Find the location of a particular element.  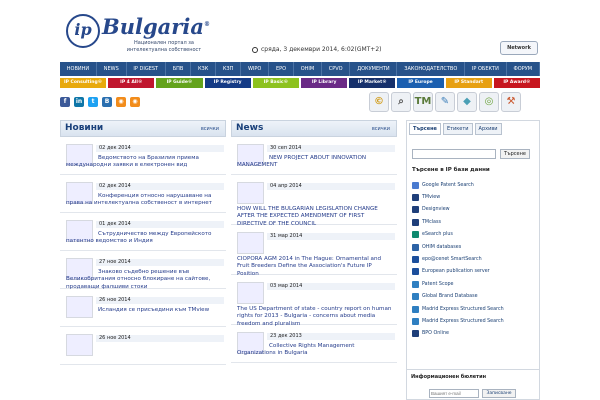

facebook-icon: f is located at coordinates (65, 102).